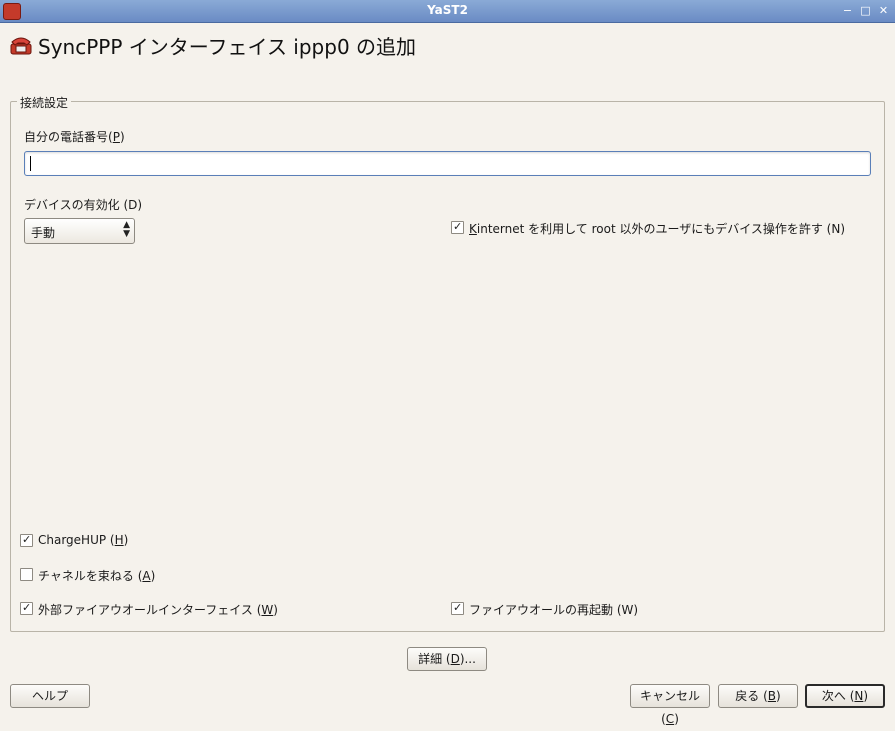 This screenshot has width=895, height=731. I want to click on bundle-channels-label: チャネルを束ねる (A), so click(97, 576).